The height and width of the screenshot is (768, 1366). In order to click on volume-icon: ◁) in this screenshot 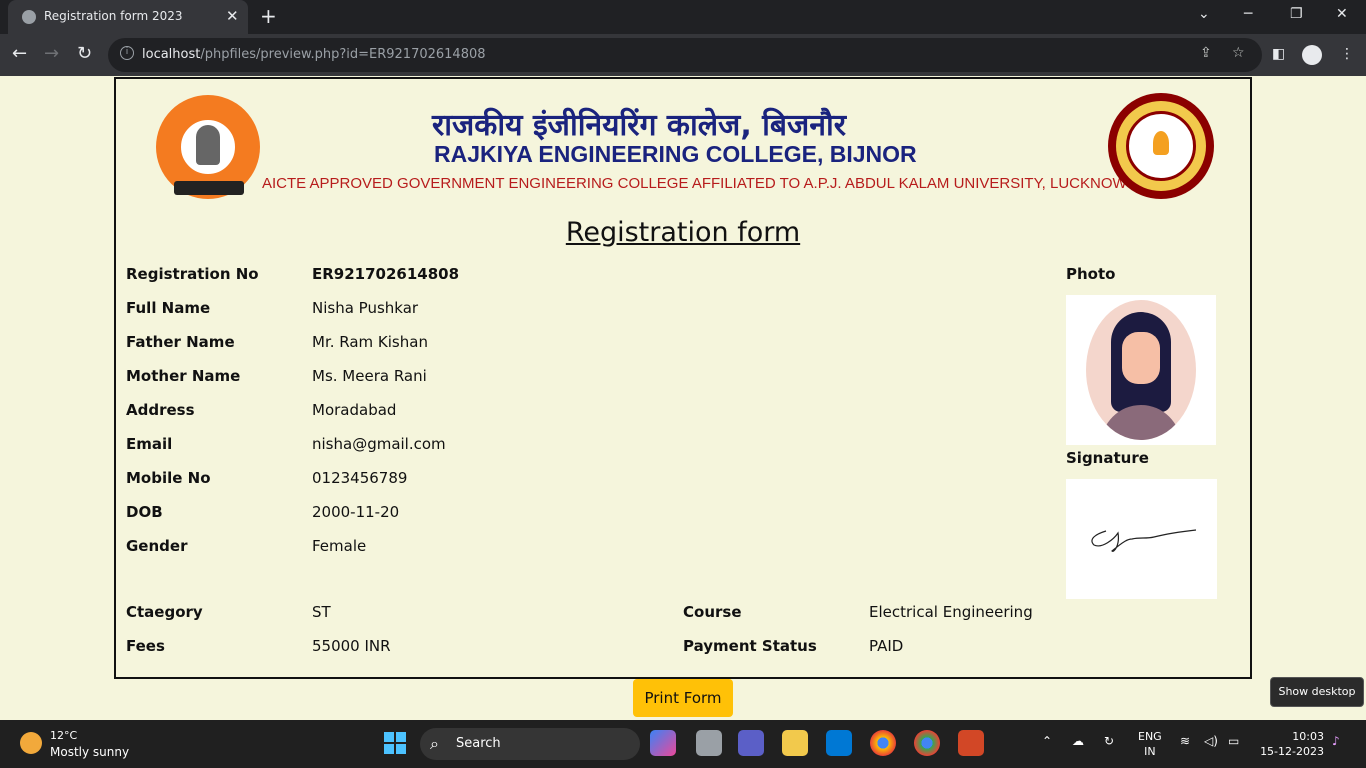, I will do `click(1211, 741)`.